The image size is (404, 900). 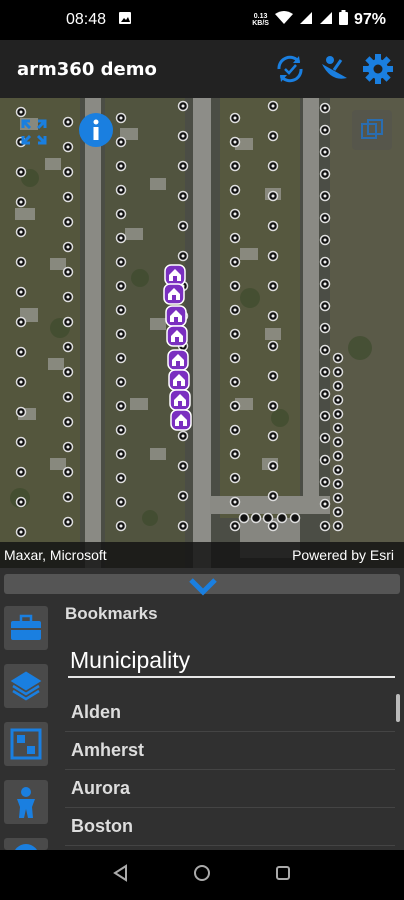 I want to click on app-title: arm360 demo, so click(x=87, y=69).